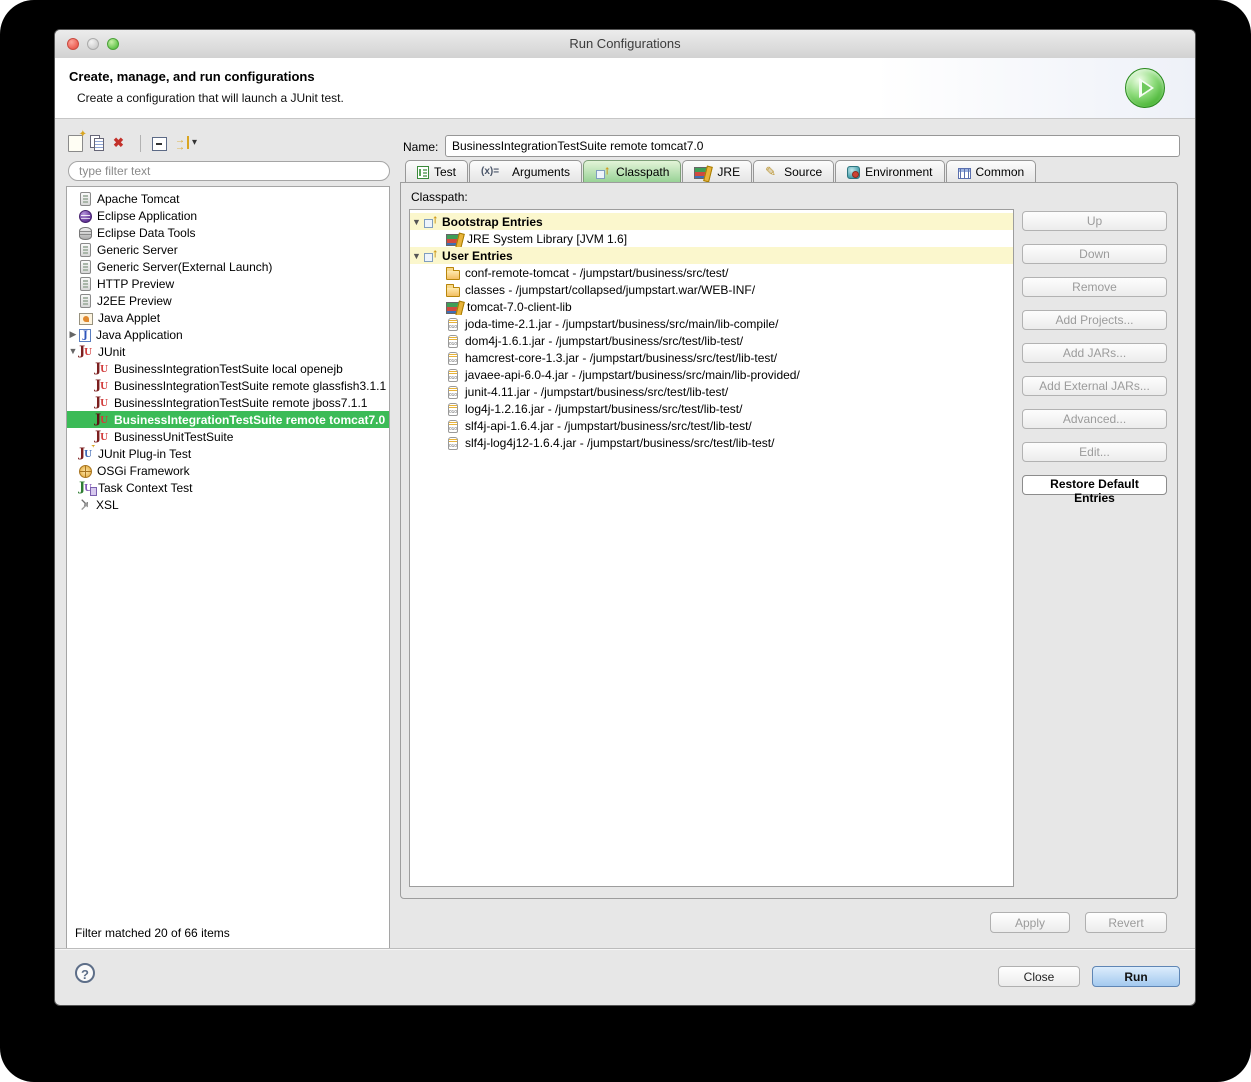  I want to click on item-label: OSGi Framework, so click(143, 470).